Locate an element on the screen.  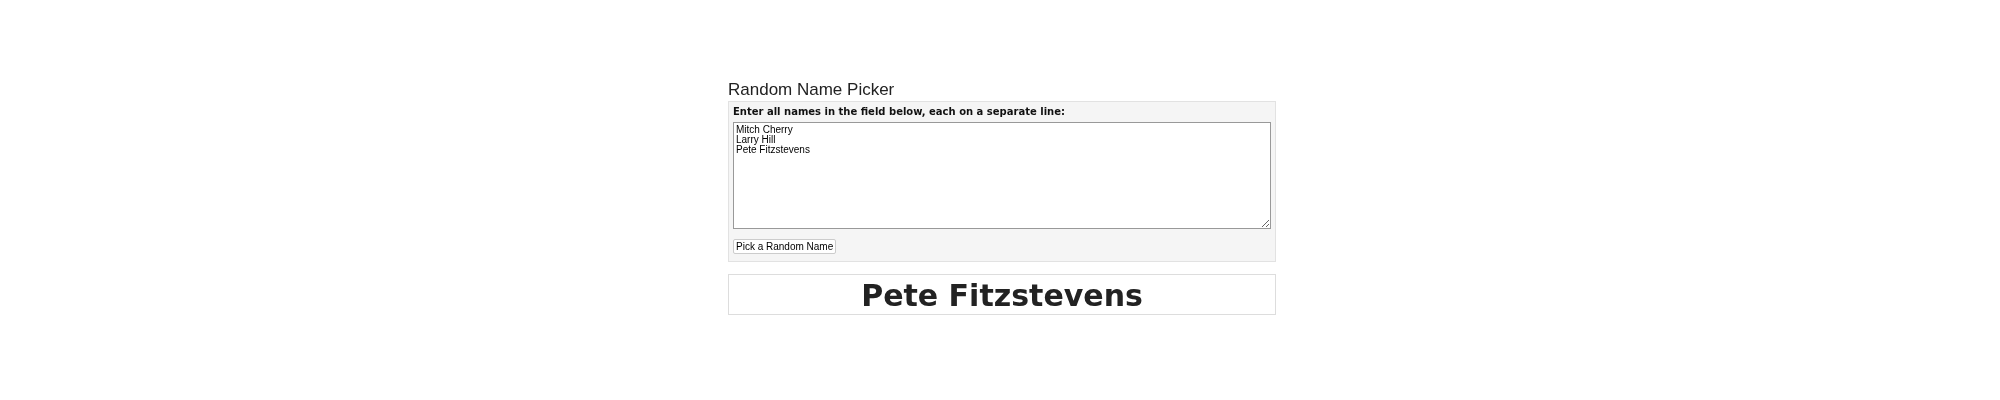
names-input-field: Mitch Cherry Larry Hill Pete Fitzstevens is located at coordinates (1002, 175).